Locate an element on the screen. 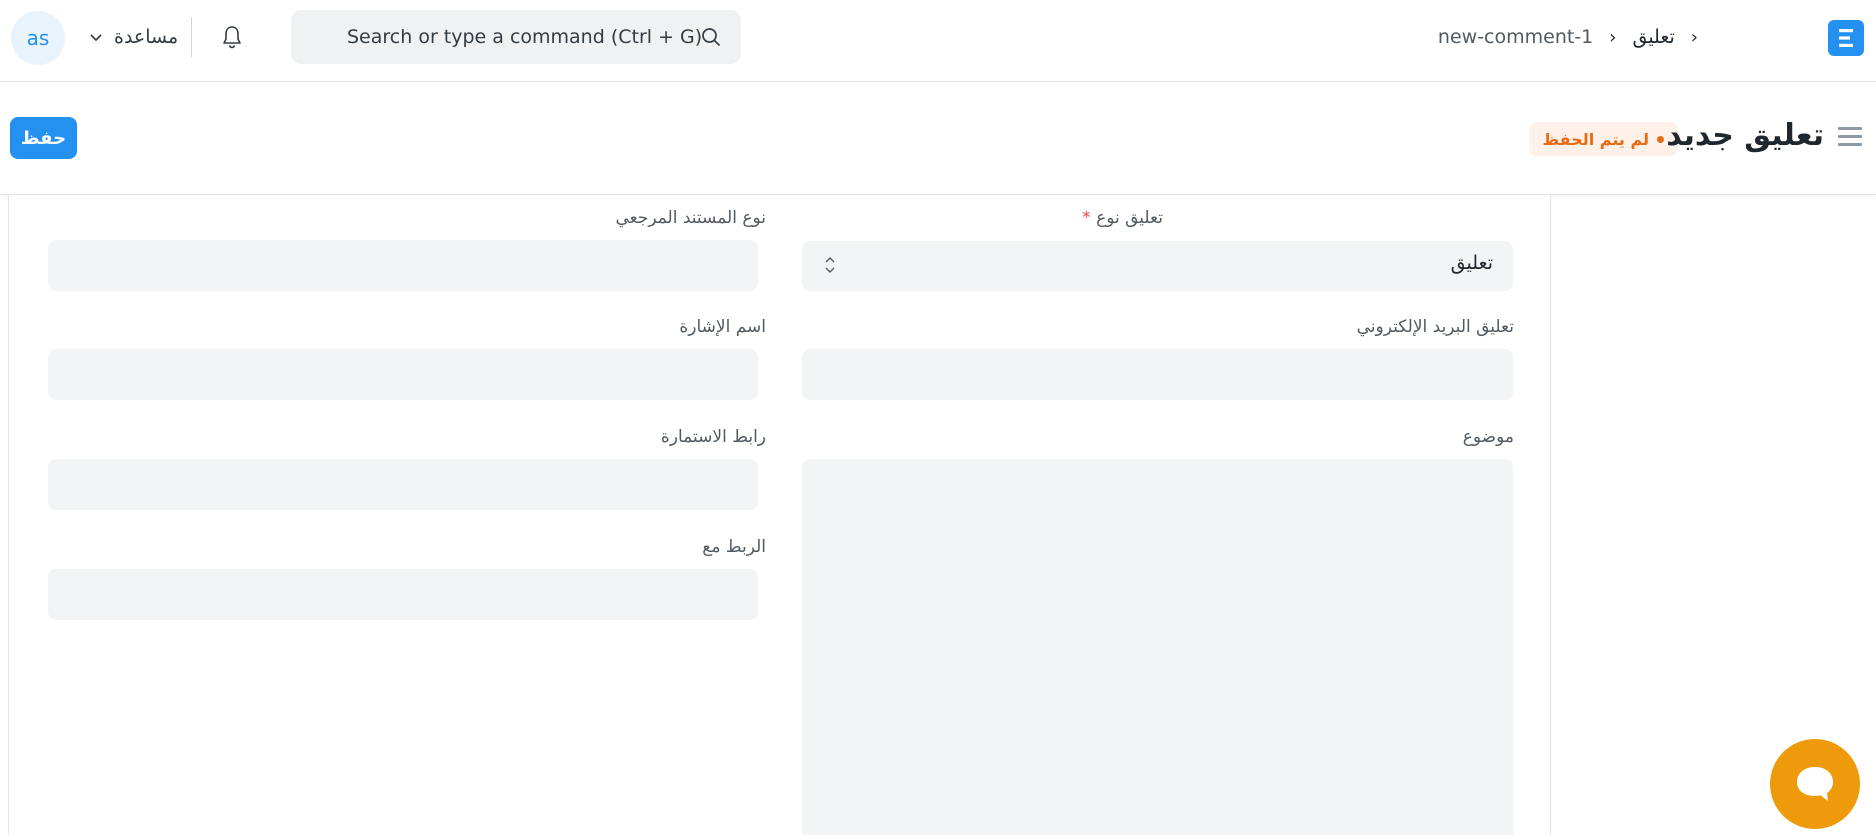 The image size is (1876, 835). status-dot is located at coordinates (1660, 139).